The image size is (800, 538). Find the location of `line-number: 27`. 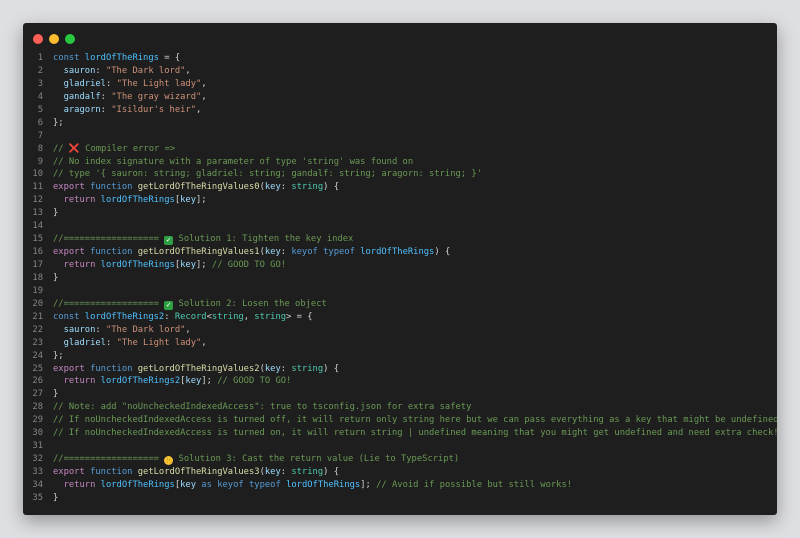

line-number: 27 is located at coordinates (37, 394).